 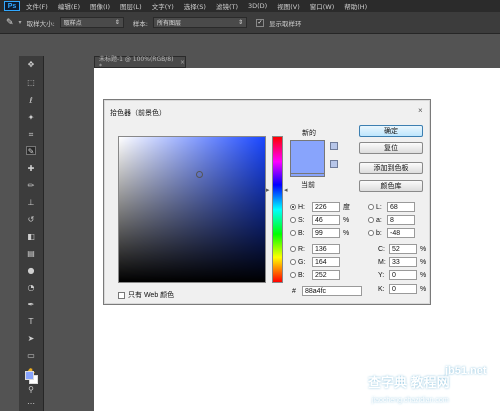 What do you see at coordinates (301, 249) in the screenshot?
I see `red-label: R:` at bounding box center [301, 249].